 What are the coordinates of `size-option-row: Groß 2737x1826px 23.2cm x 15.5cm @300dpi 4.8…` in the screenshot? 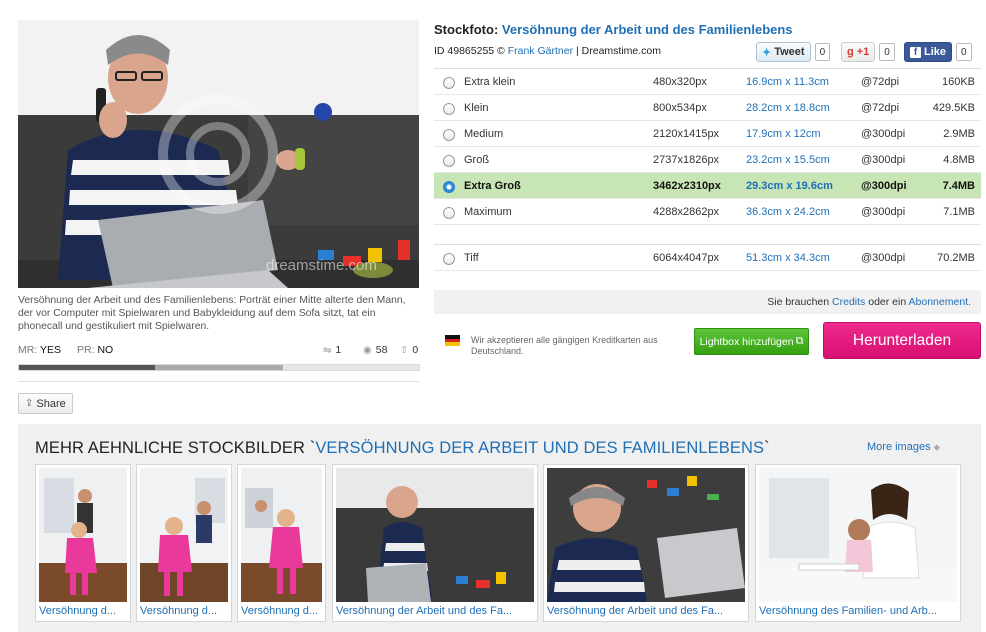 It's located at (707, 160).